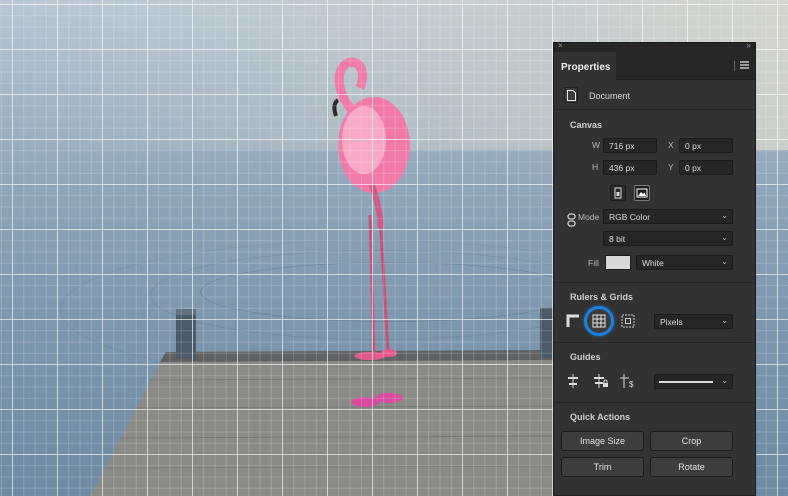 Image resolution: width=788 pixels, height=496 pixels. I want to click on collapse-panel-icon: », so click(749, 45).